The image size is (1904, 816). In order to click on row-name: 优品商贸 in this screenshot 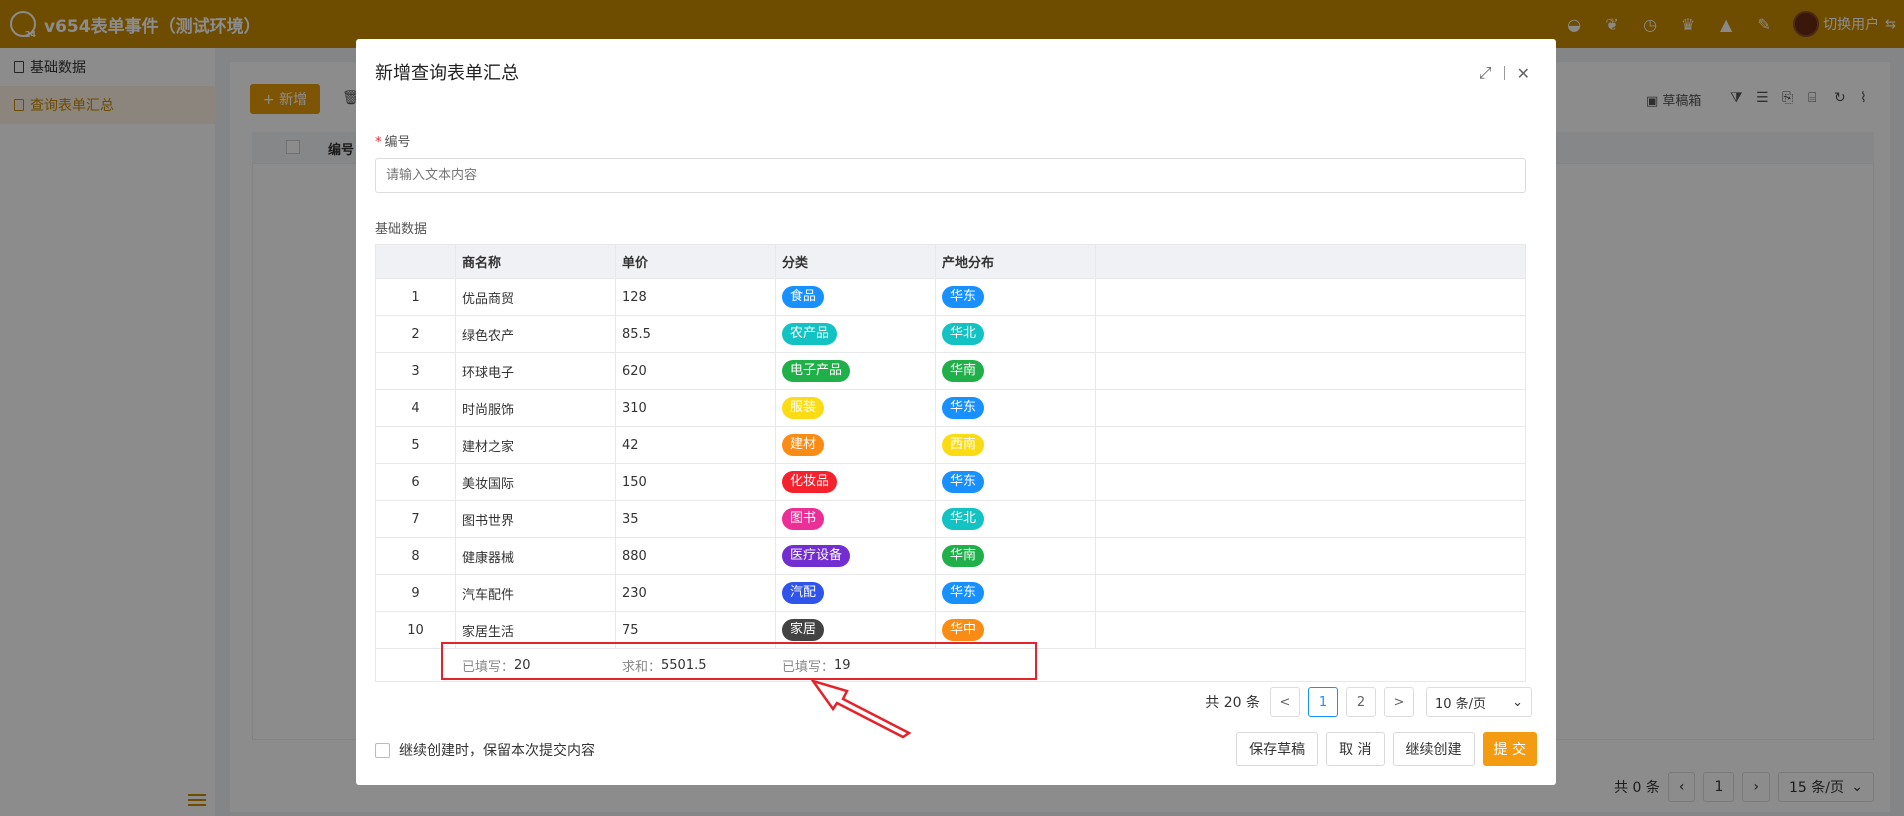, I will do `click(536, 297)`.